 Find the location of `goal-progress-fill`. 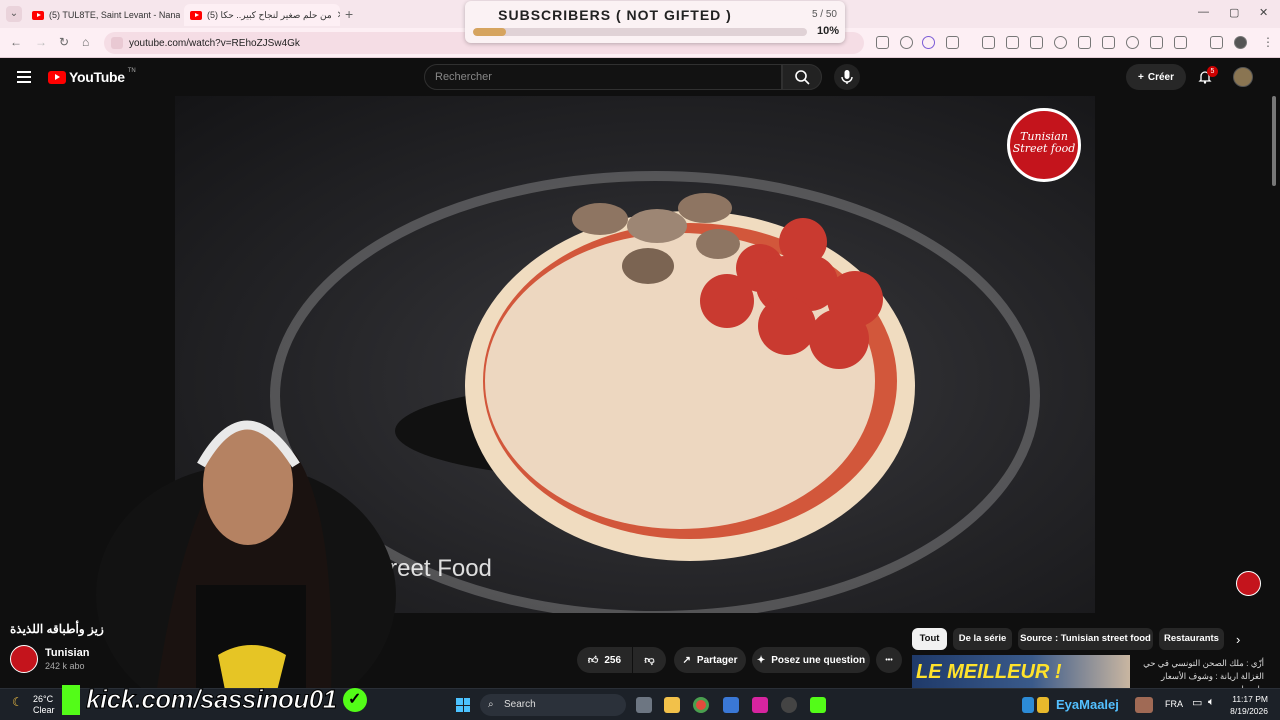

goal-progress-fill is located at coordinates (490, 32).